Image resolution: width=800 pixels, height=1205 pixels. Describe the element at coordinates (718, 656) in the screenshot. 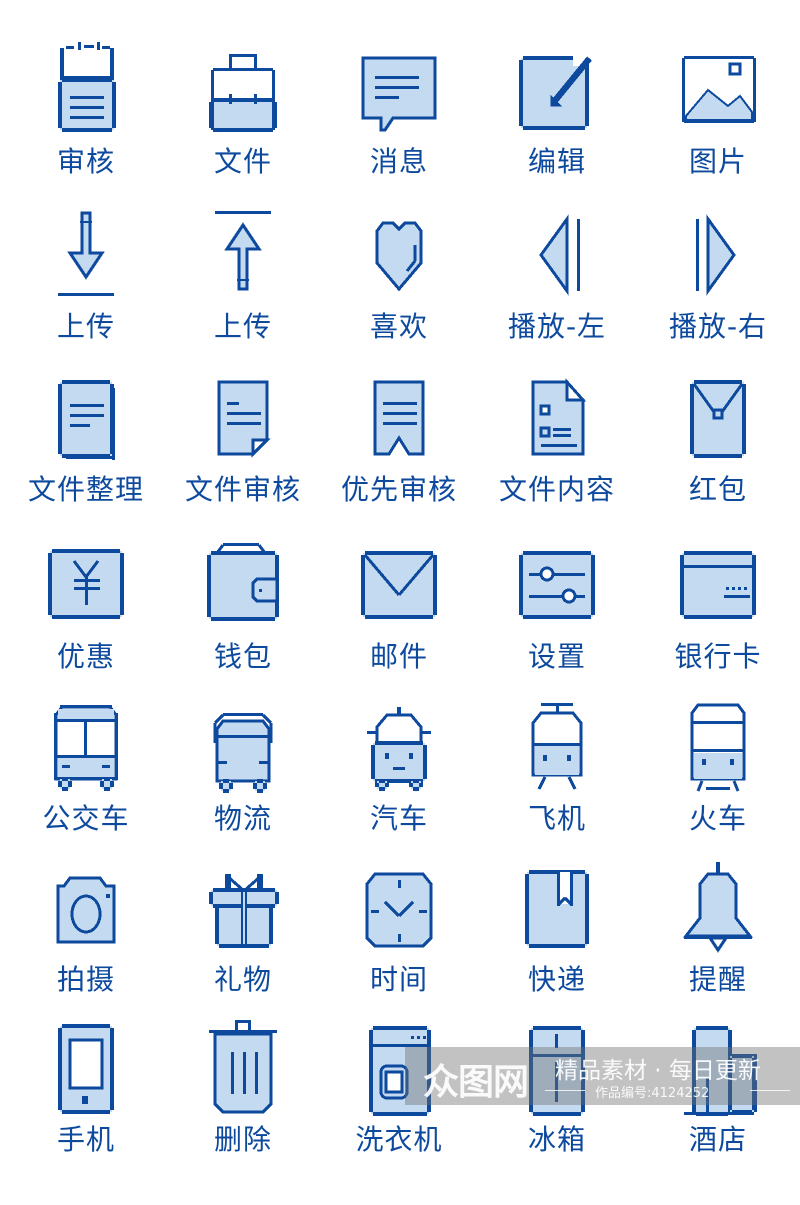

I see `icon-label: 银行卡` at that location.